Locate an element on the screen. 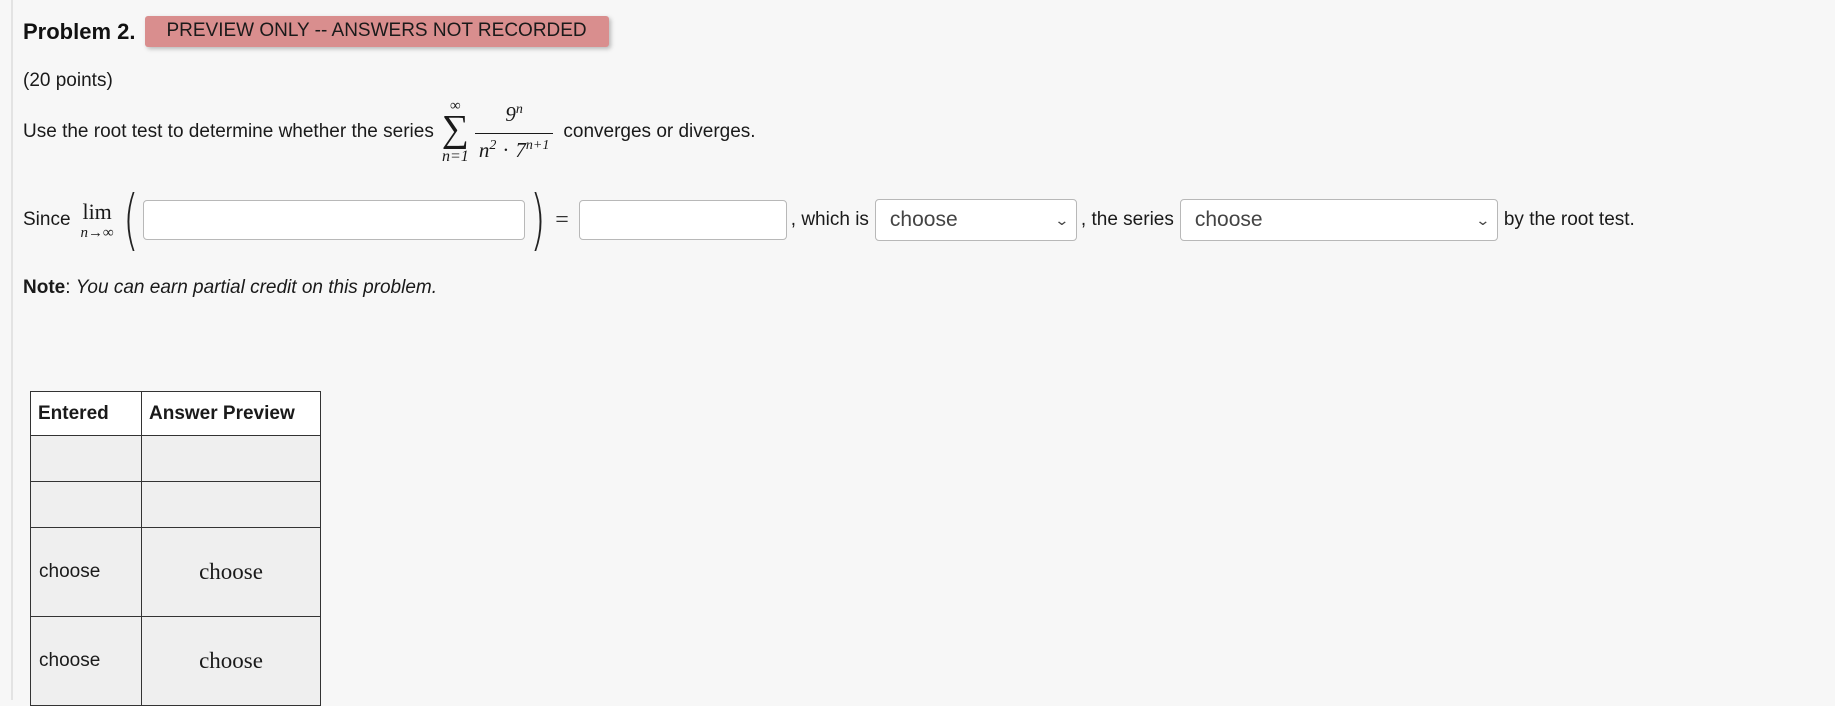  equals-sign: = is located at coordinates (562, 219).